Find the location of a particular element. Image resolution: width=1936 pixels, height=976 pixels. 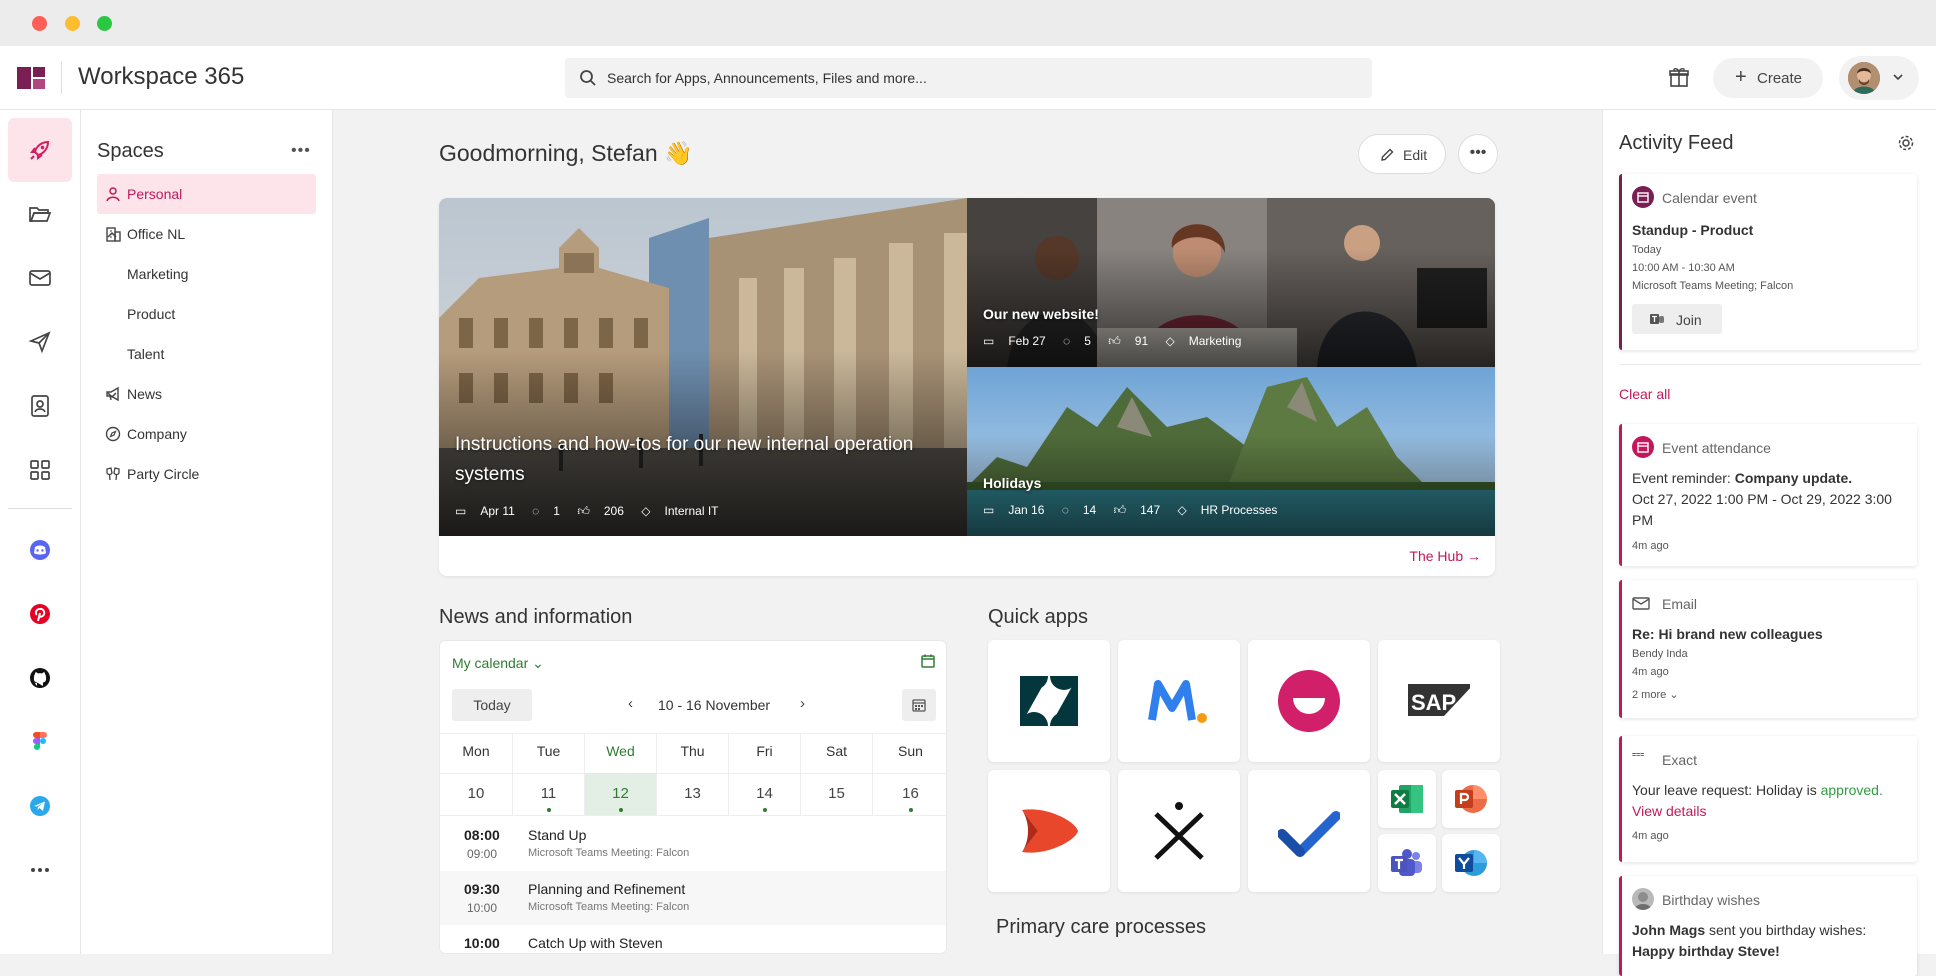

hero-website-title: Our new website! is located at coordinates (1041, 314).